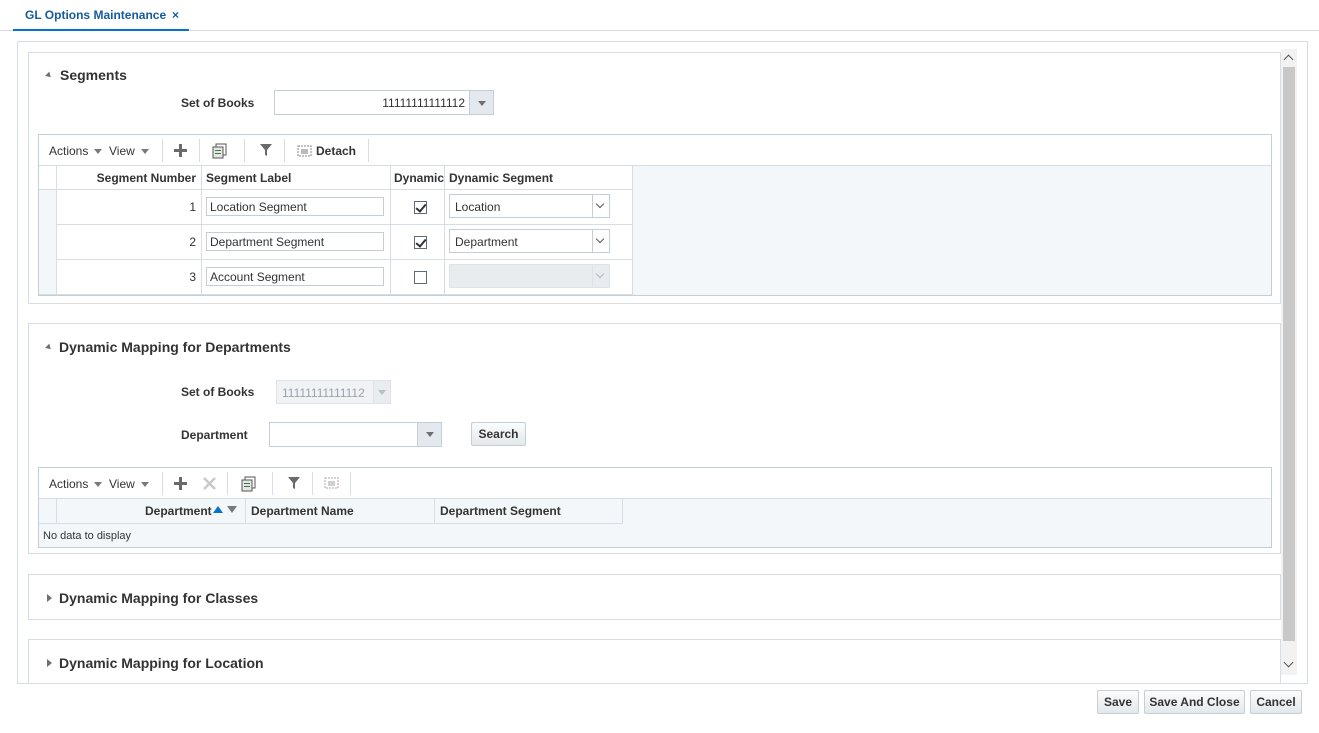 The height and width of the screenshot is (733, 1319). What do you see at coordinates (419, 178) in the screenshot?
I see `col-header-dynamic: Dynamic` at bounding box center [419, 178].